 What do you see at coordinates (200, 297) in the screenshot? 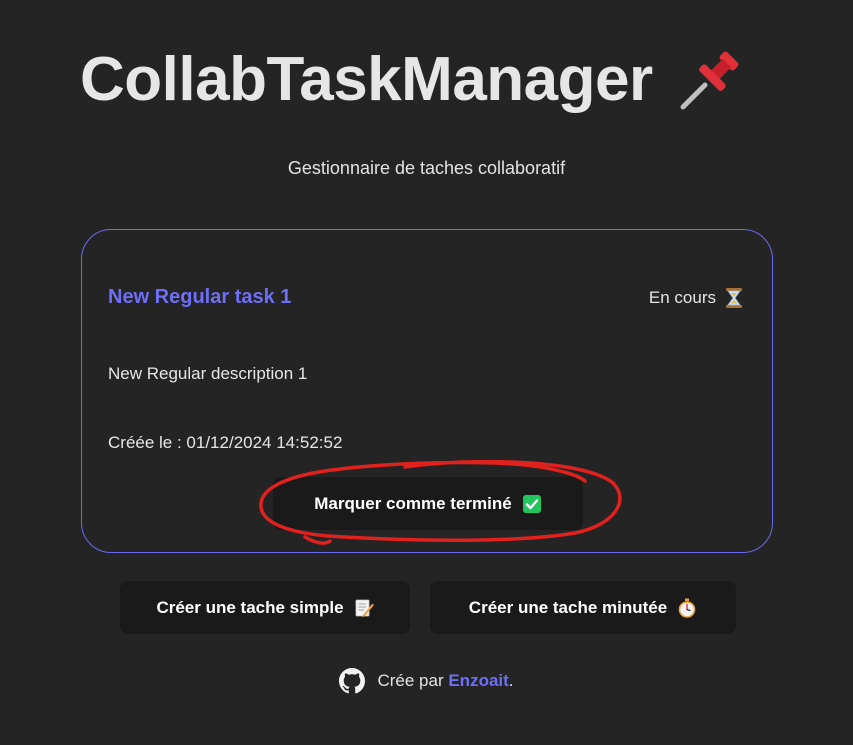
I see `task-title: New Regular task 1` at bounding box center [200, 297].